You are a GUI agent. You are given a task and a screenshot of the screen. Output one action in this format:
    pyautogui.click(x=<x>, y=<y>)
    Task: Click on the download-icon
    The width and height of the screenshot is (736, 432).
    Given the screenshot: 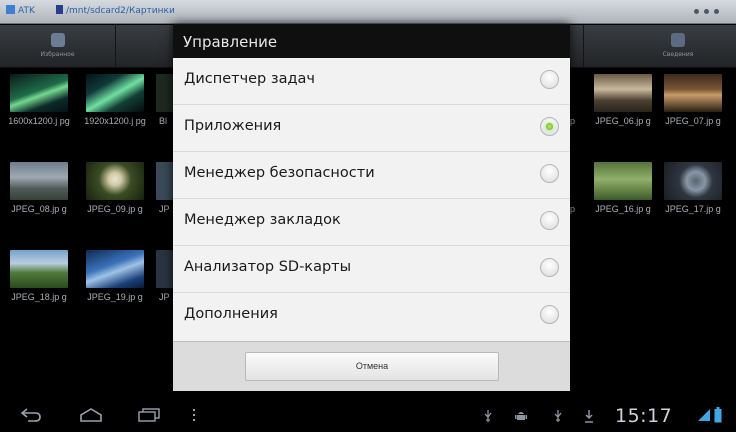 What is the action you would take?
    pyautogui.click(x=589, y=416)
    